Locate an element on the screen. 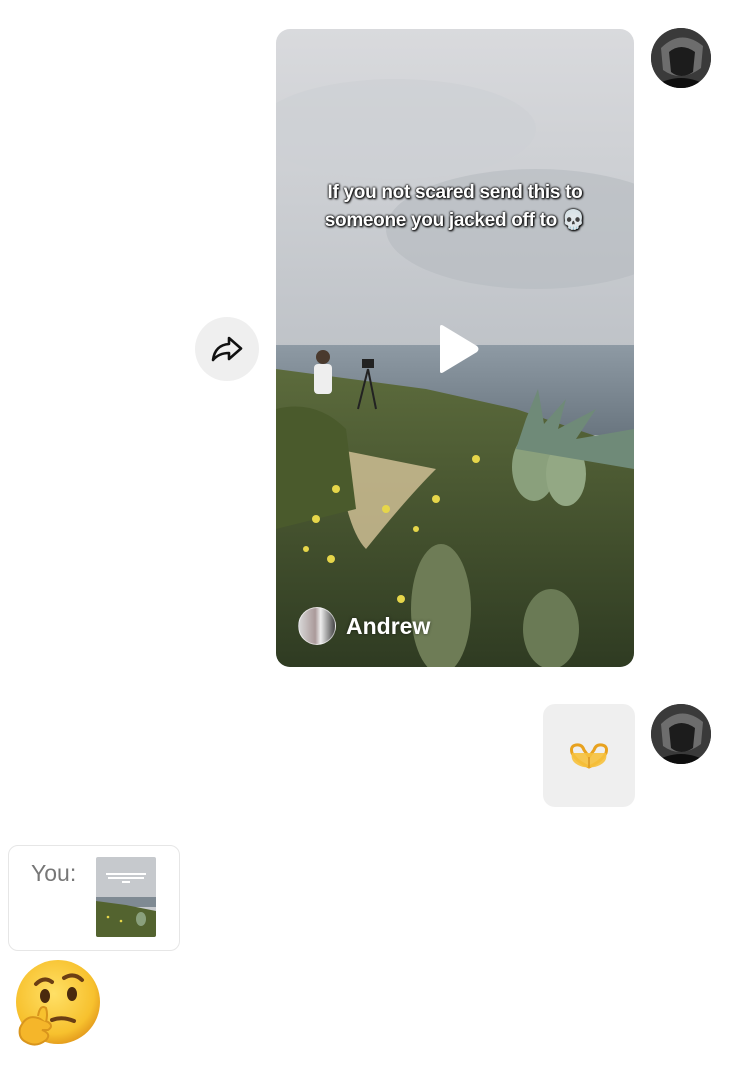 The image size is (734, 1070). share-arrow-icon is located at coordinates (227, 349).